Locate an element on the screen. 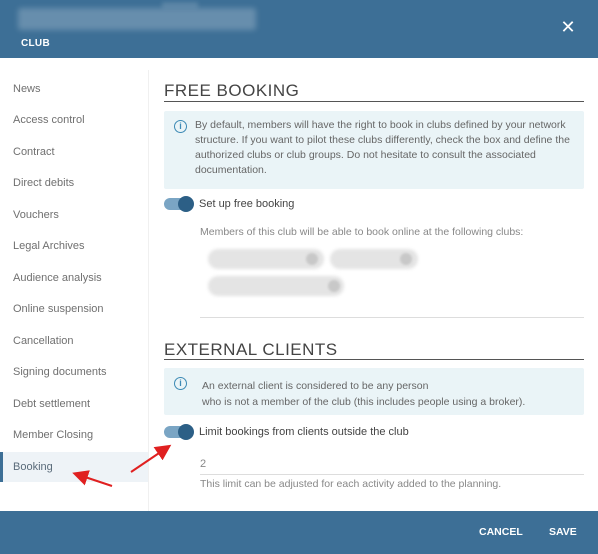  limit-bookings-toggle is located at coordinates (179, 432).